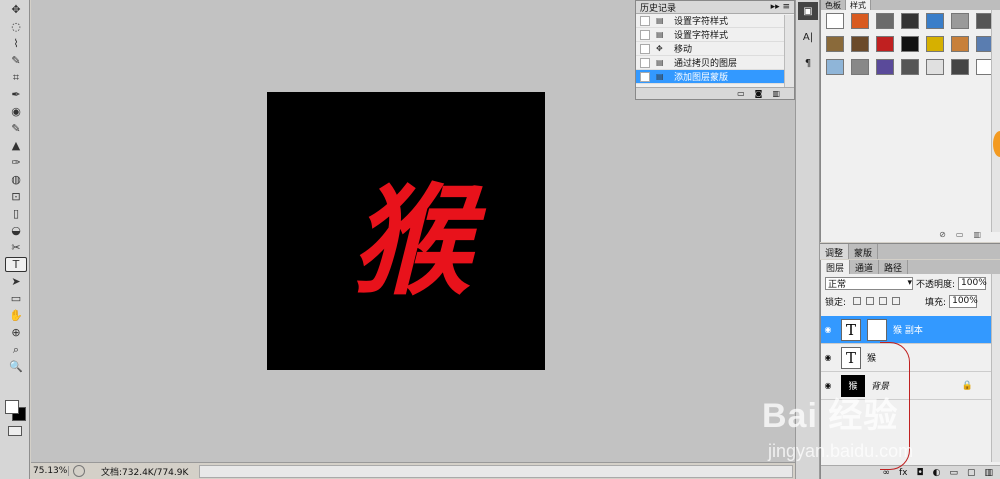 The image size is (1000, 479). Describe the element at coordinates (658, 7) in the screenshot. I see `history-tab: 历史记录` at that location.